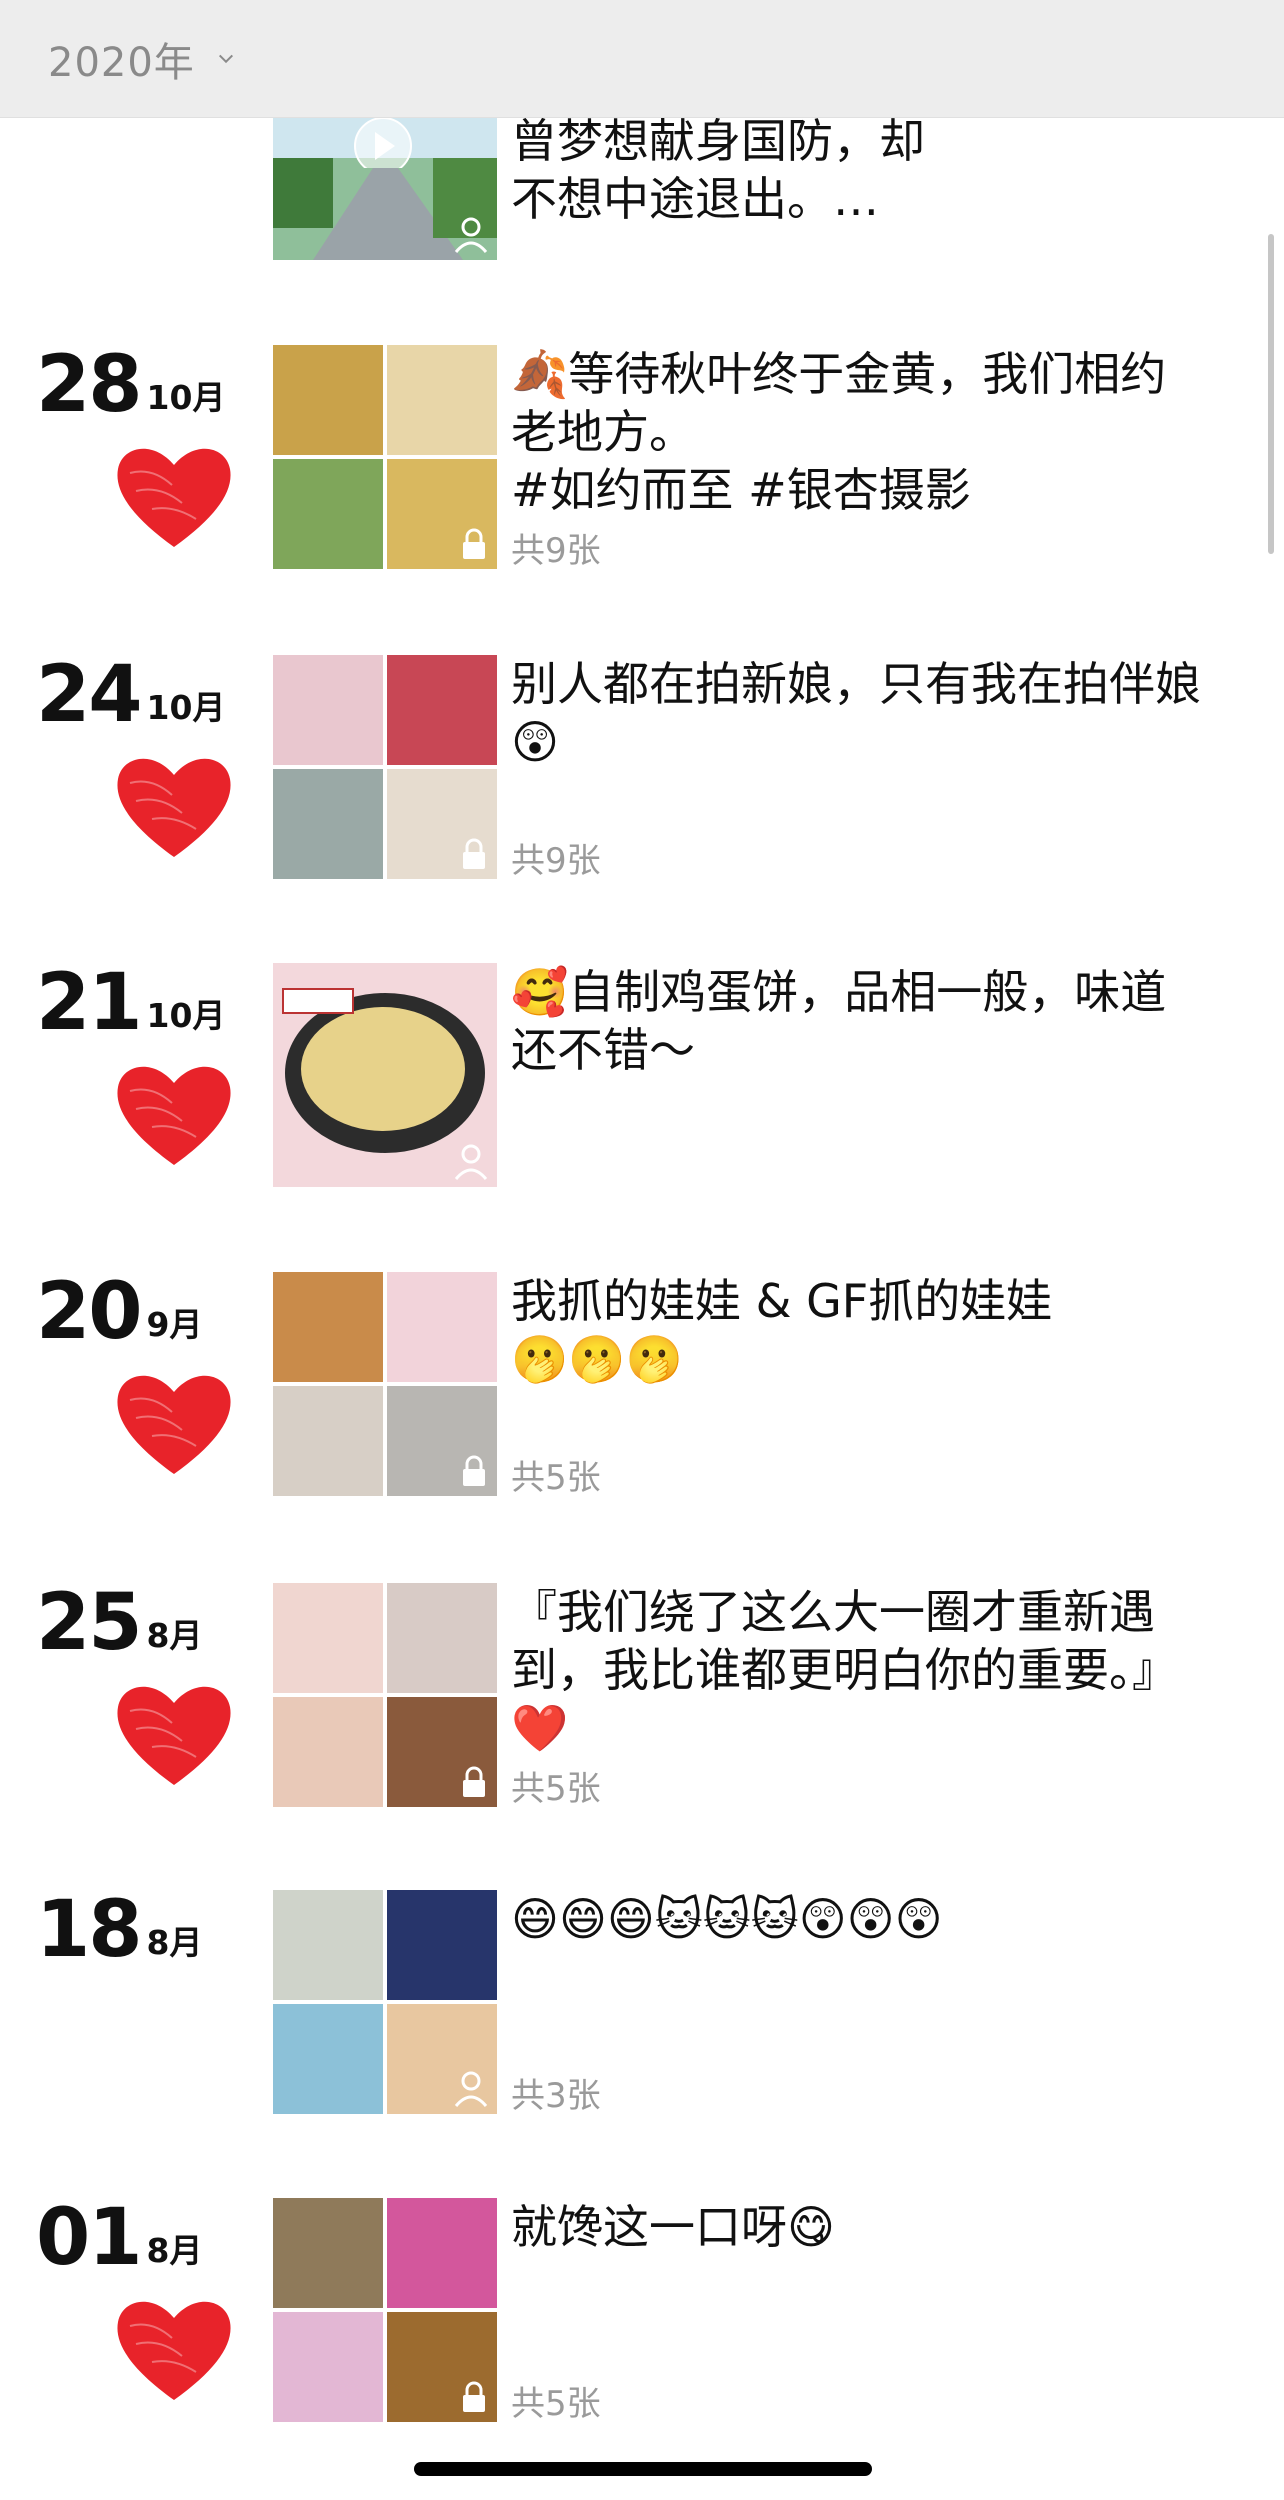 The height and width of the screenshot is (2500, 1284). What do you see at coordinates (383, 143) in the screenshot?
I see `play-icon` at bounding box center [383, 143].